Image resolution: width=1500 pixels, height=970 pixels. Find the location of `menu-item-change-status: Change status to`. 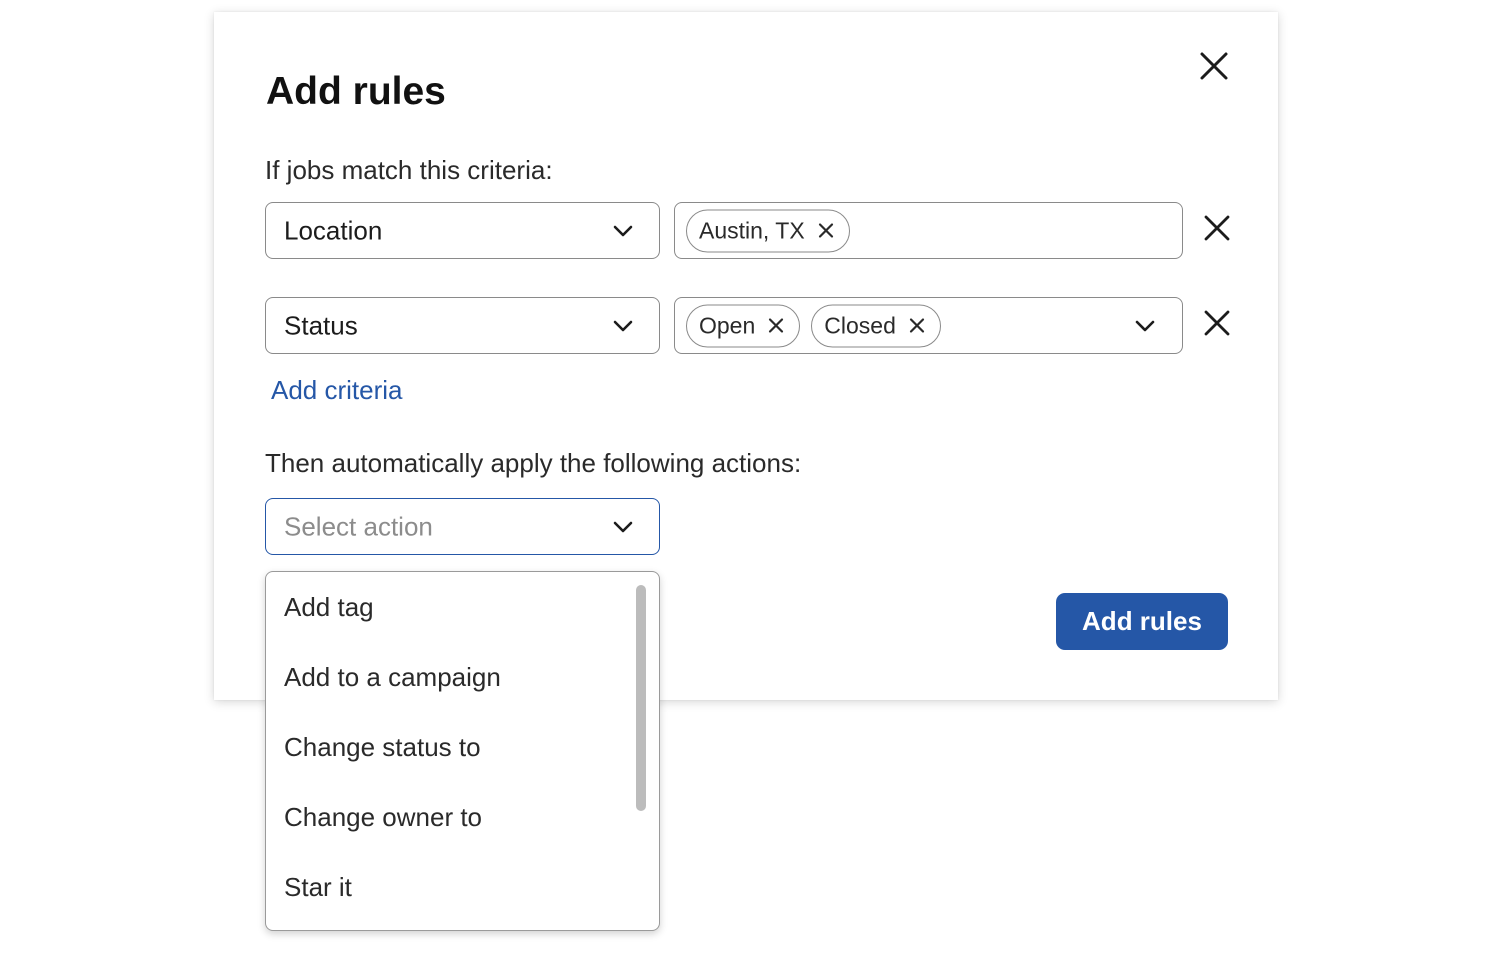

menu-item-change-status: Change status to is located at coordinates (446, 747).